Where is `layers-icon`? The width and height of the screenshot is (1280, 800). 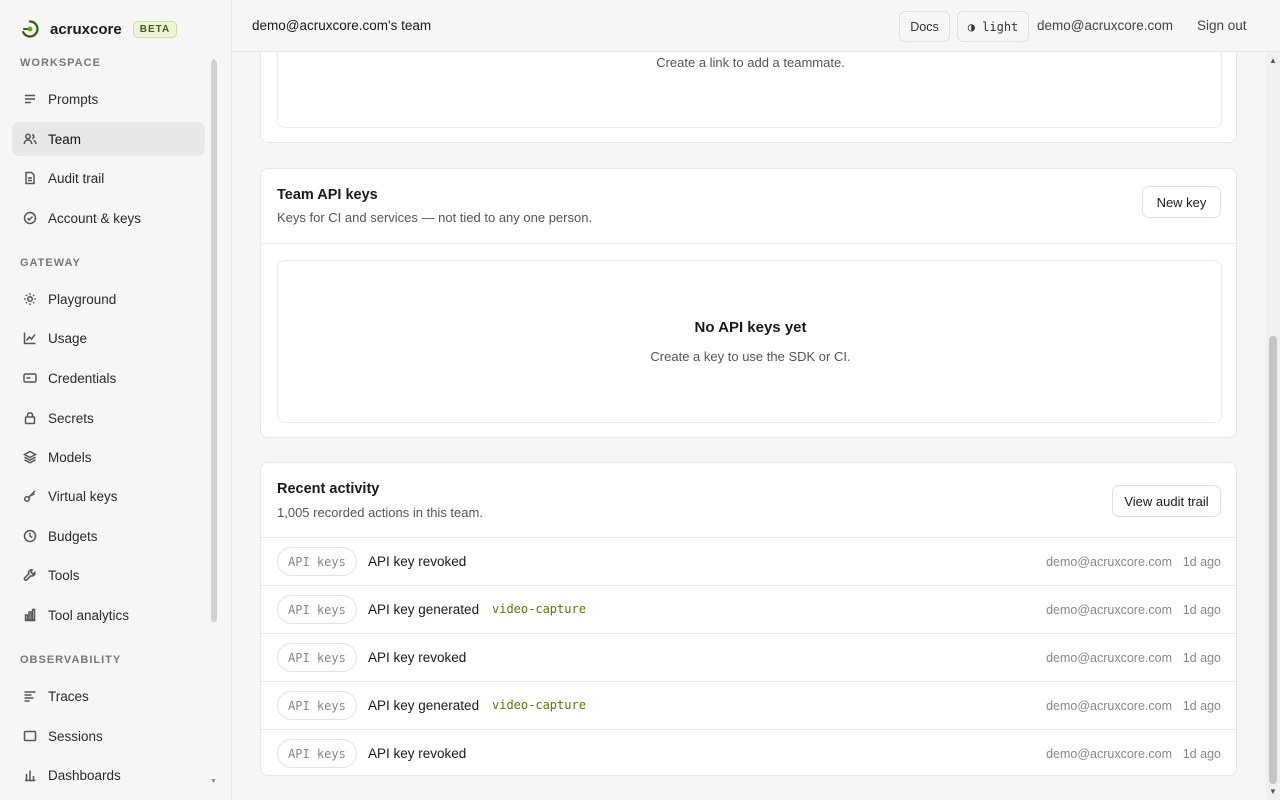
layers-icon is located at coordinates (30, 457).